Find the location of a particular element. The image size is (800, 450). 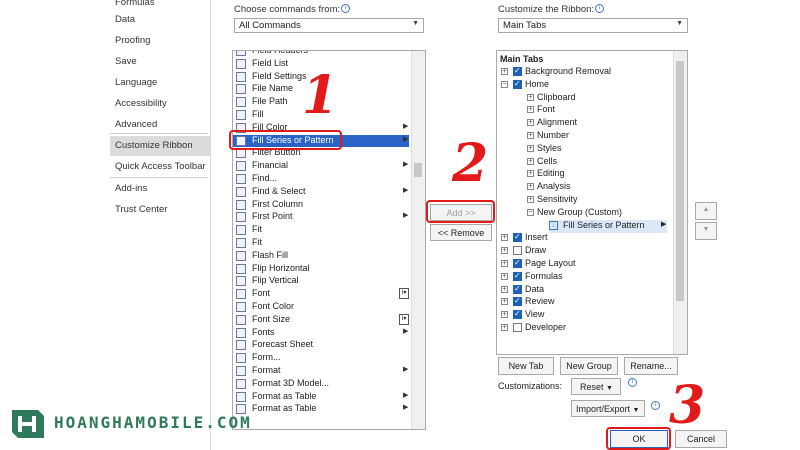

move-down-button: ▼ is located at coordinates (706, 231).